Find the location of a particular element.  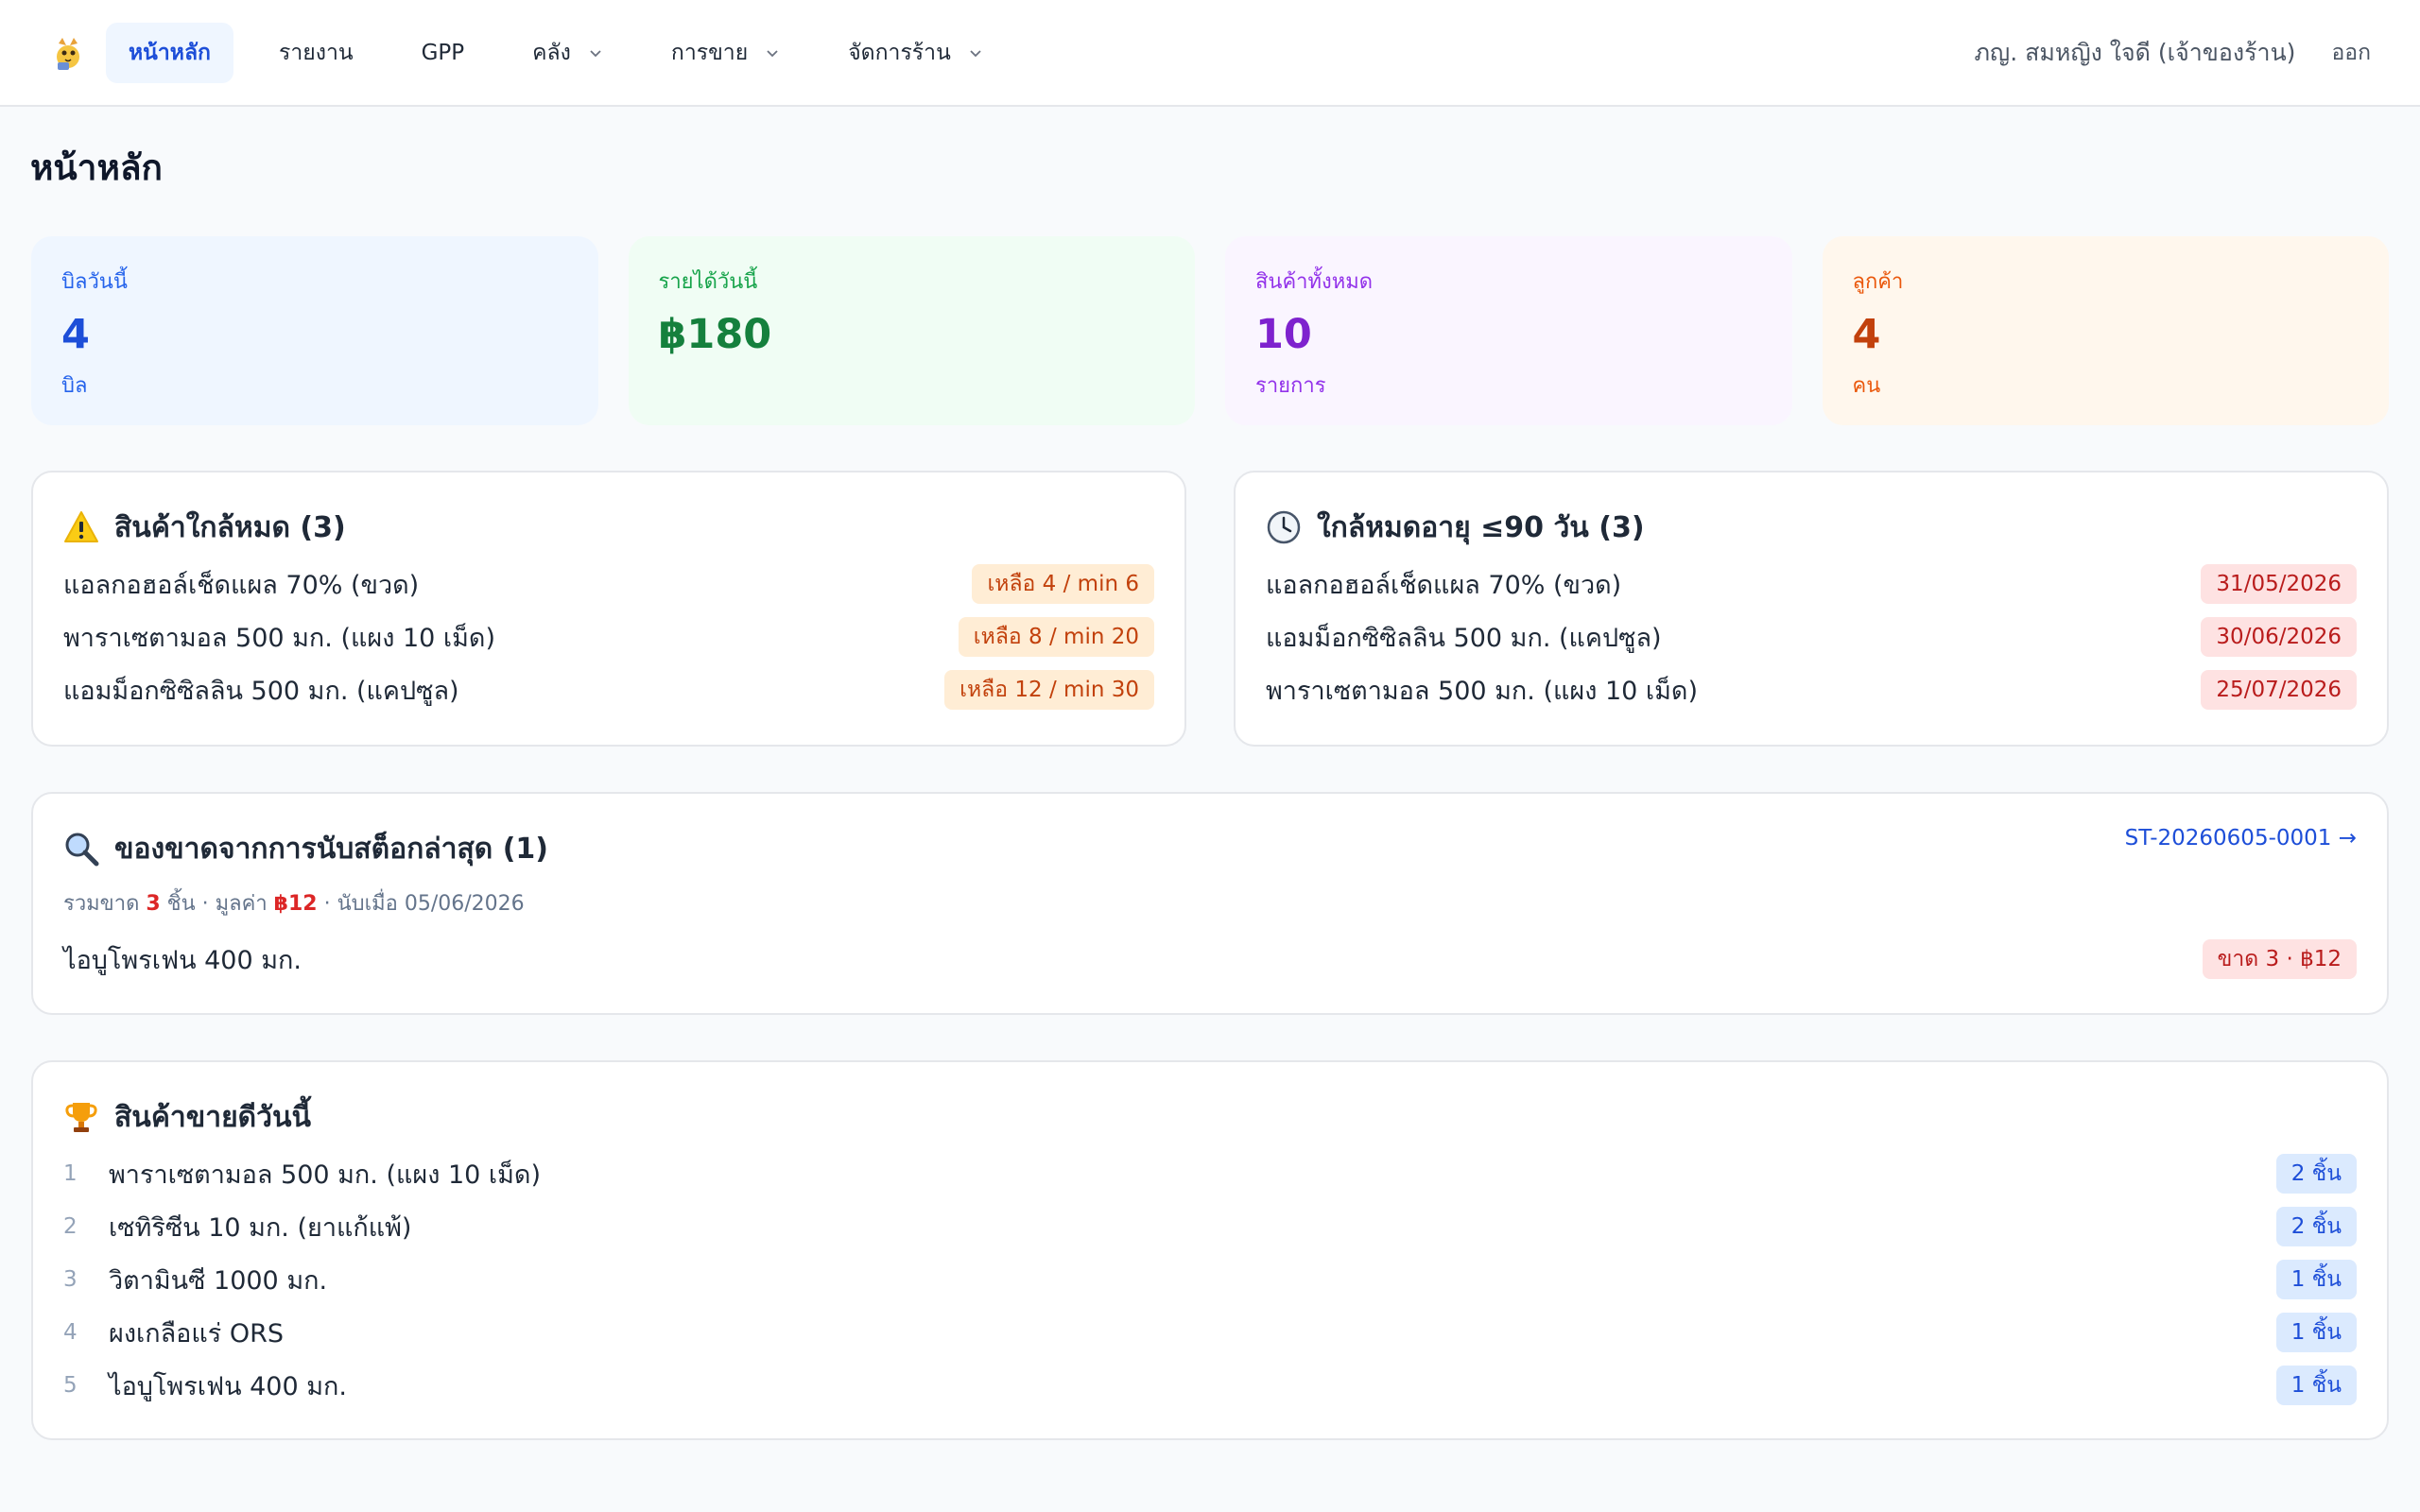

rank-number: 2 is located at coordinates (70, 1226).